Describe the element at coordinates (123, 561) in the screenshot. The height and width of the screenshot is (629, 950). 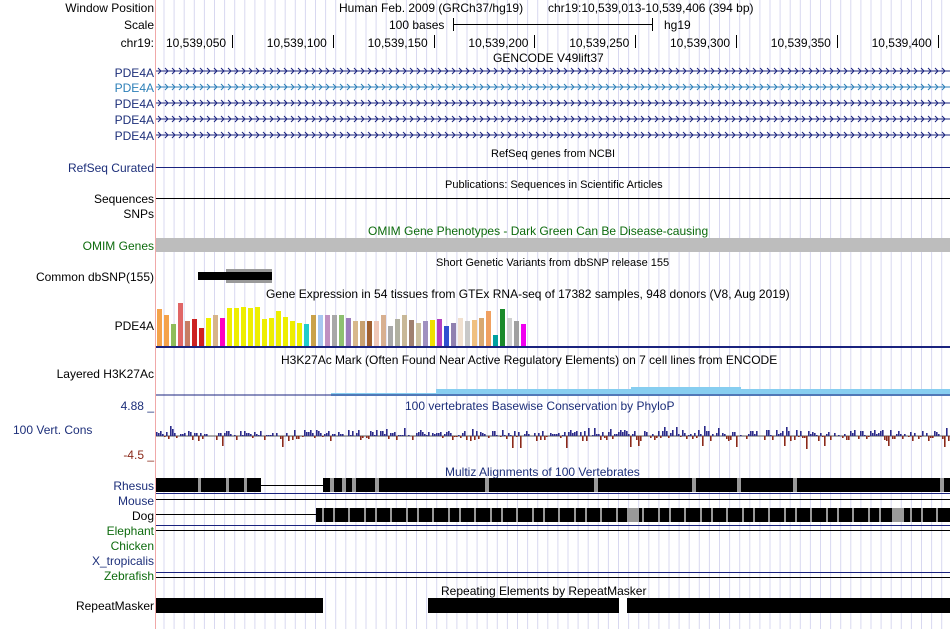
I see `species-x-tropicalis: X_tropicalis` at that location.